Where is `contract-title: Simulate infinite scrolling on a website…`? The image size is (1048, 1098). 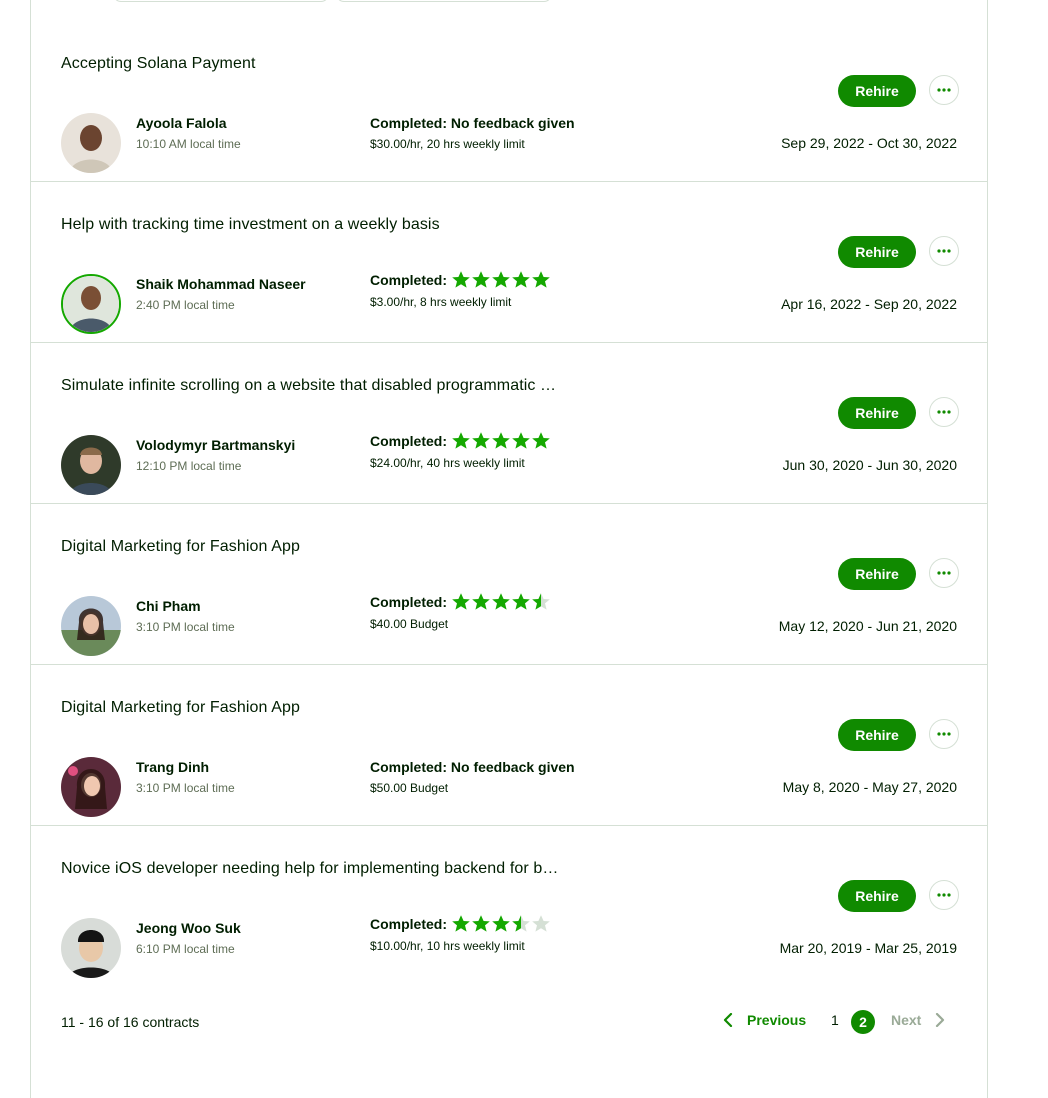
contract-title: Simulate infinite scrolling on a website… is located at coordinates (308, 386).